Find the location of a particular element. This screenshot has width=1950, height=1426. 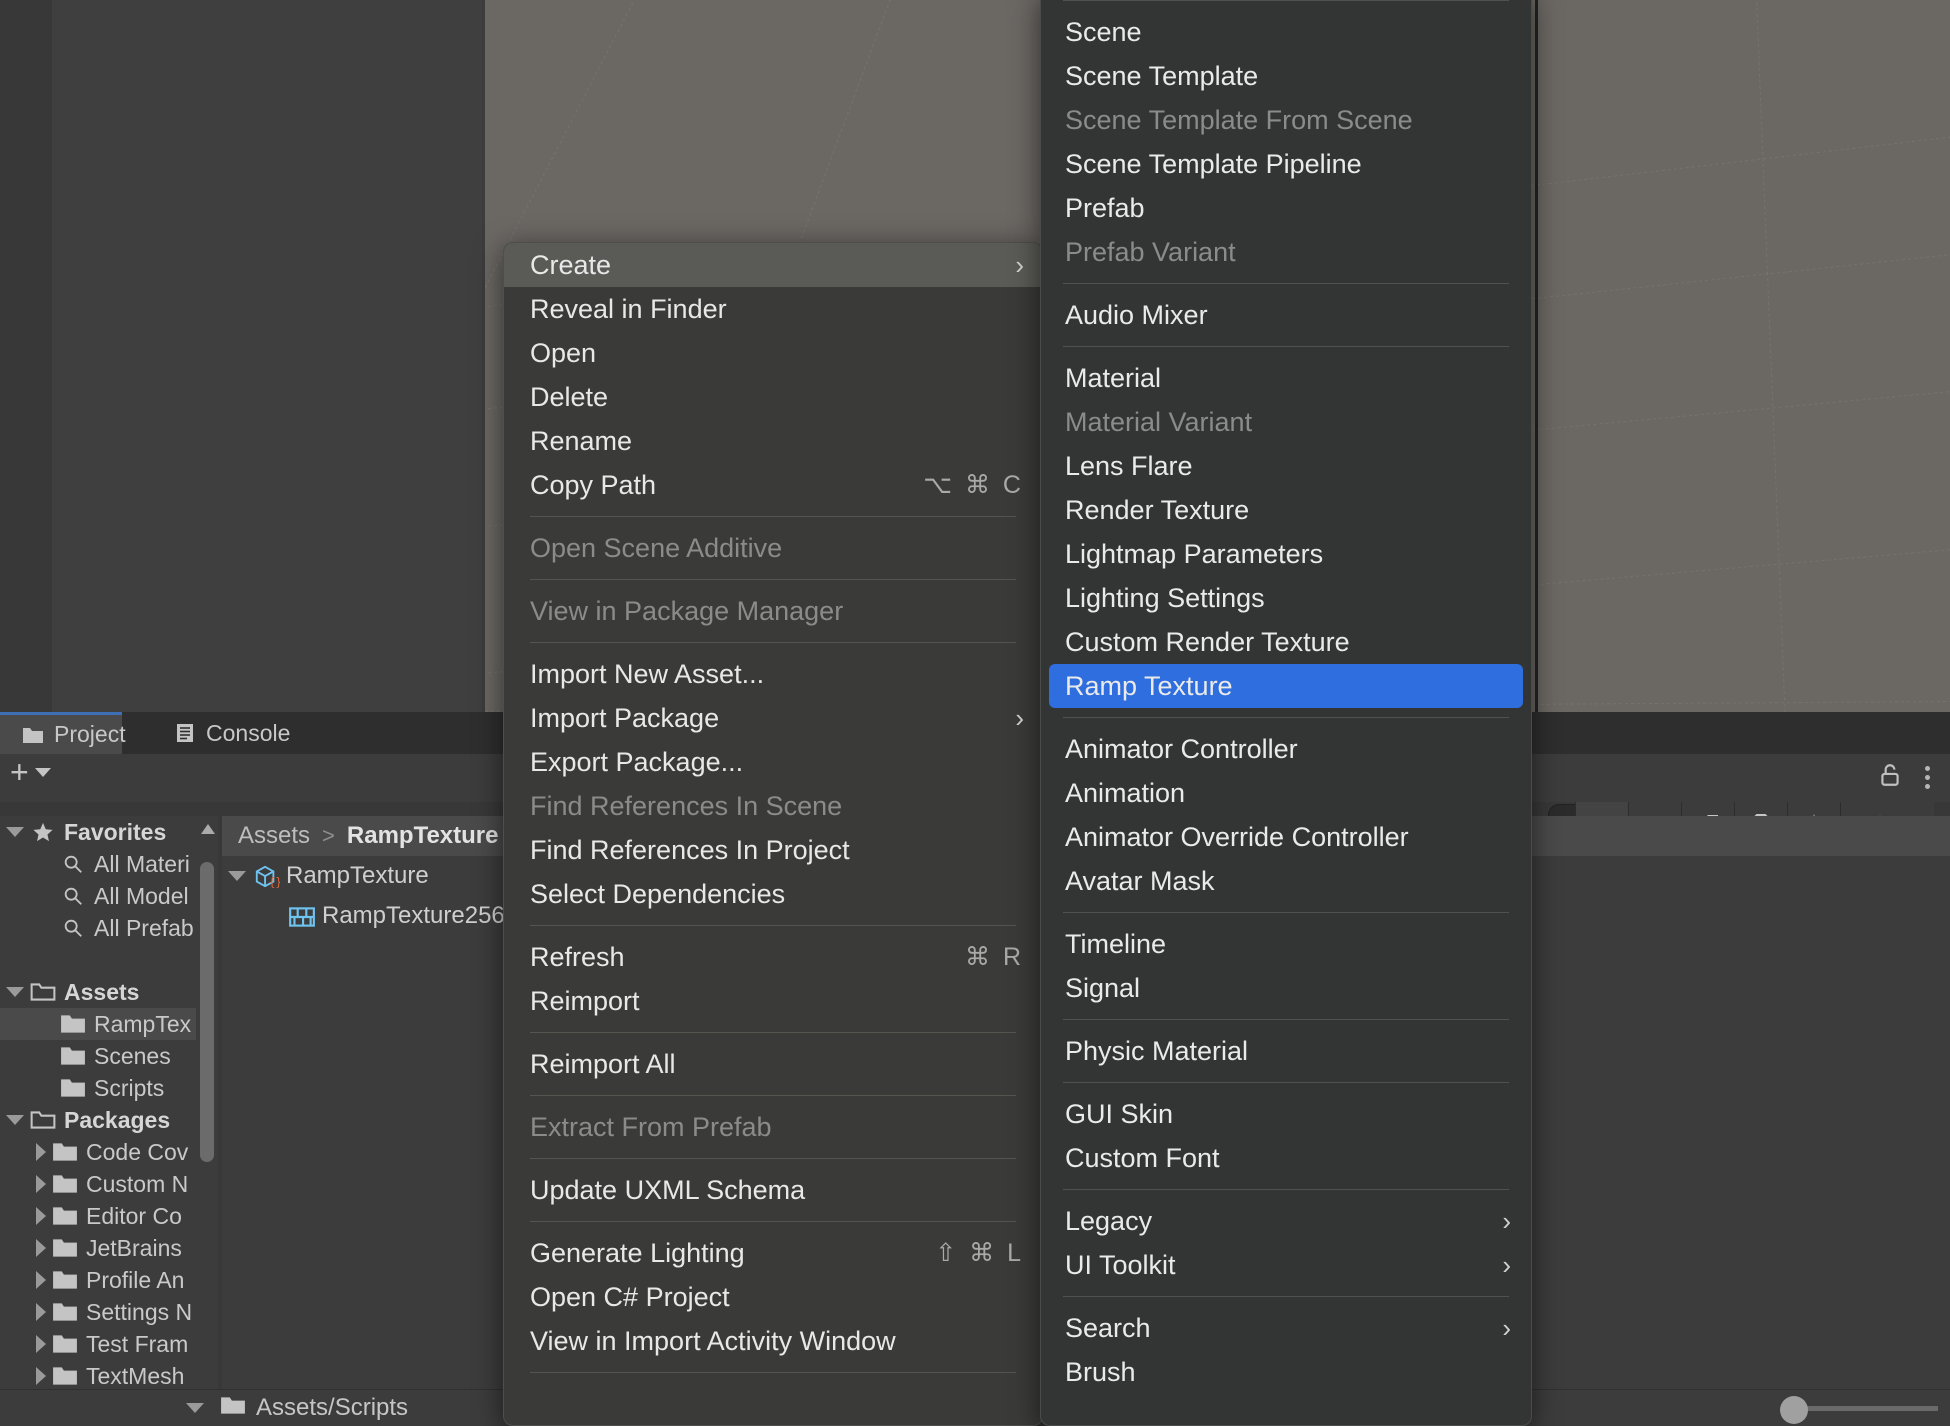

tree-item-packages: Packages is located at coordinates (98, 1120).